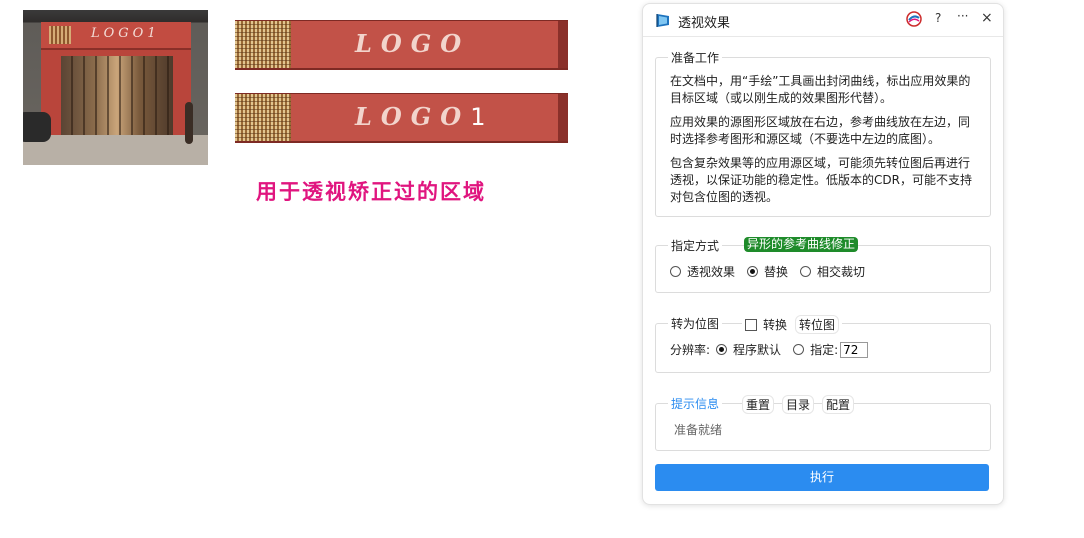 This screenshot has width=1084, height=538. I want to click on storefront-car, so click(37, 127).